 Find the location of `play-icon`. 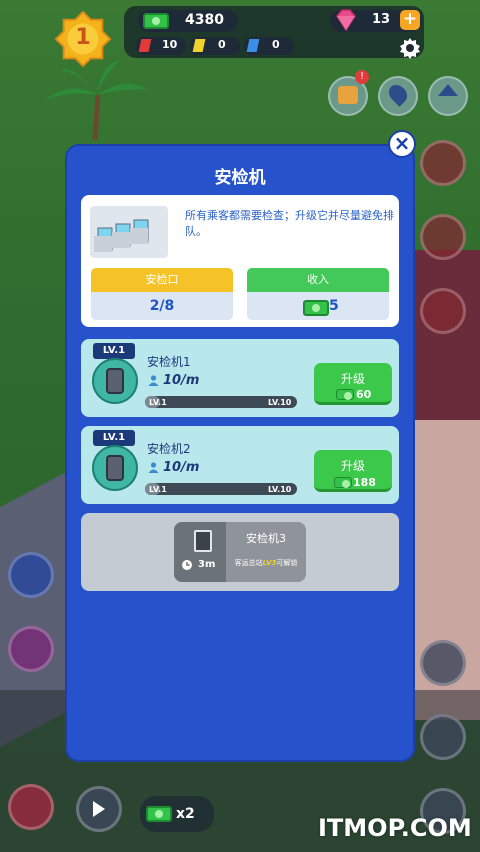

play-icon is located at coordinates (99, 809).